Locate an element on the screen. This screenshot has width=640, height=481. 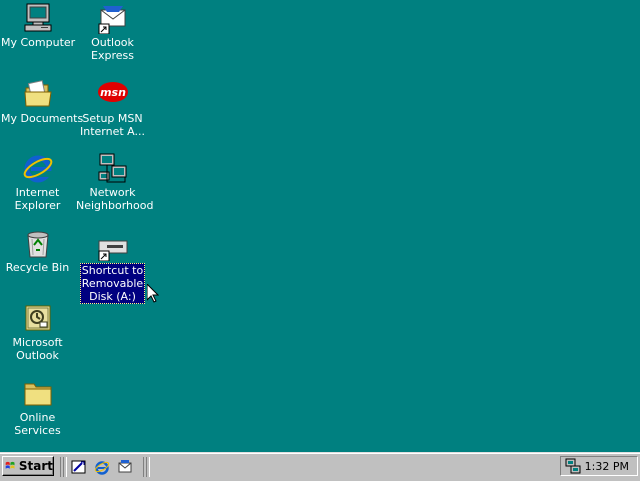
icon-label: Microsoft Outlook is located at coordinates (37, 349).